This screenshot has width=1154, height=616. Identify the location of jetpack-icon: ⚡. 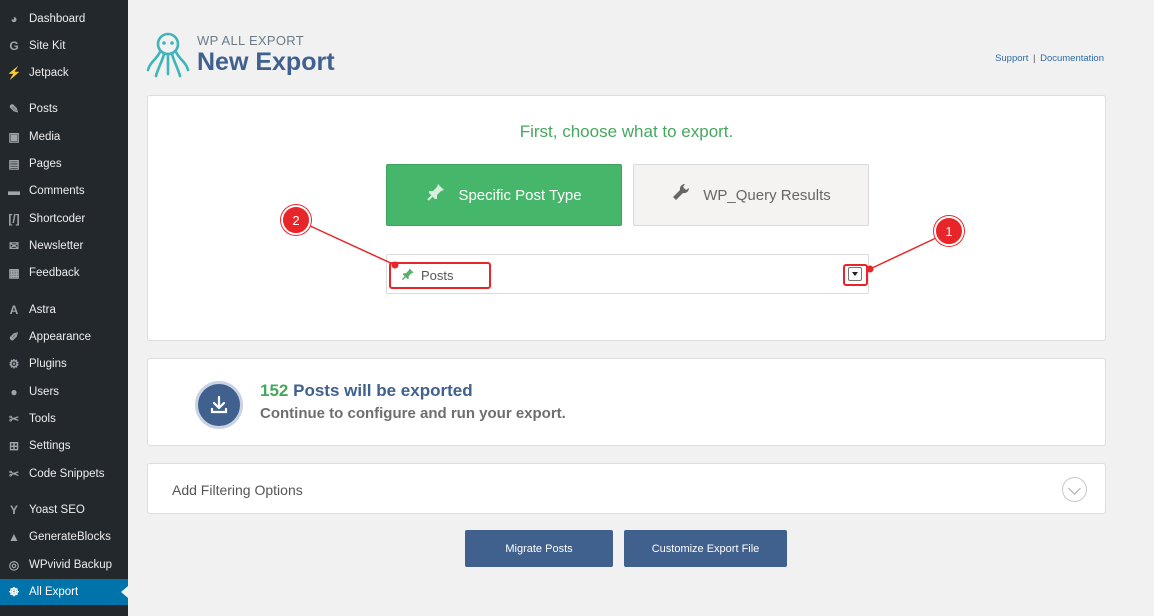
(14, 73).